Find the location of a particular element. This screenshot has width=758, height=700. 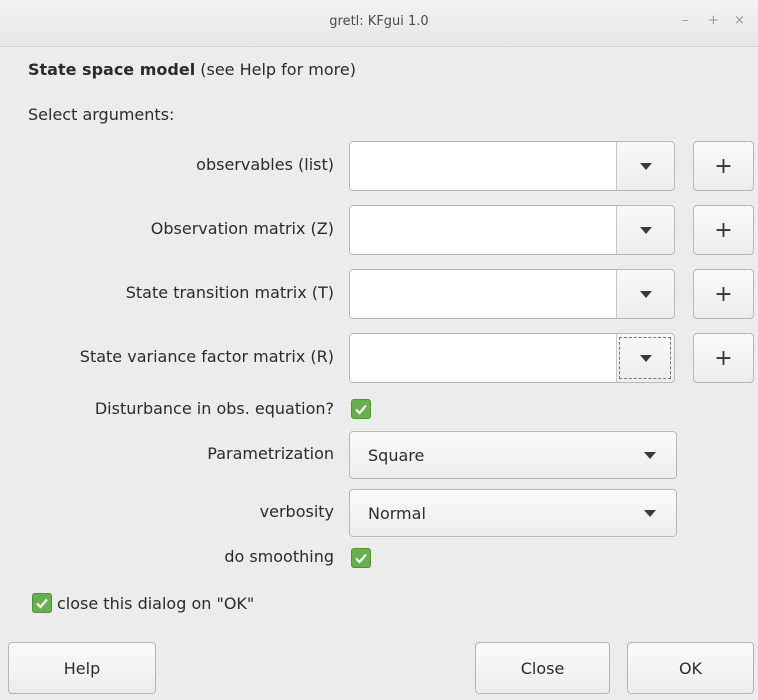

disturbance-label: Disturbance in obs. equation? is located at coordinates (214, 408).